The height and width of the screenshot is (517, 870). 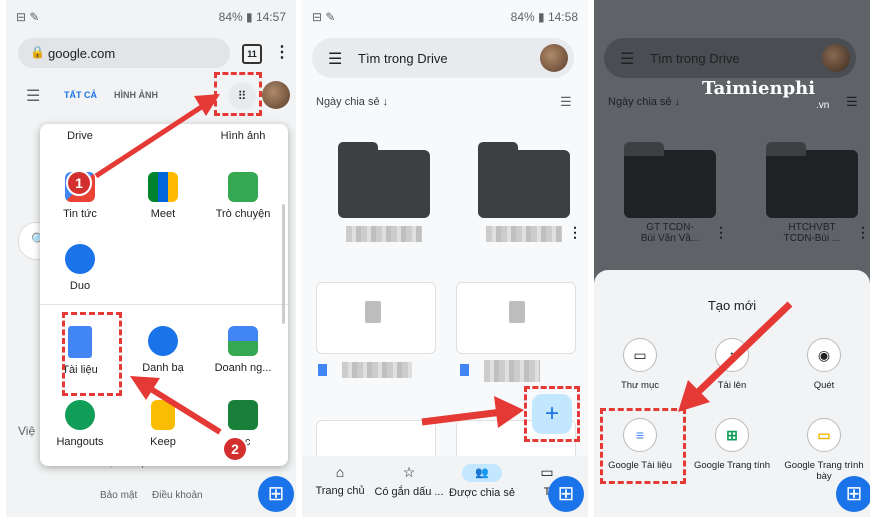 I want to click on apps-fab-icon: ⊞, so click(x=276, y=494).